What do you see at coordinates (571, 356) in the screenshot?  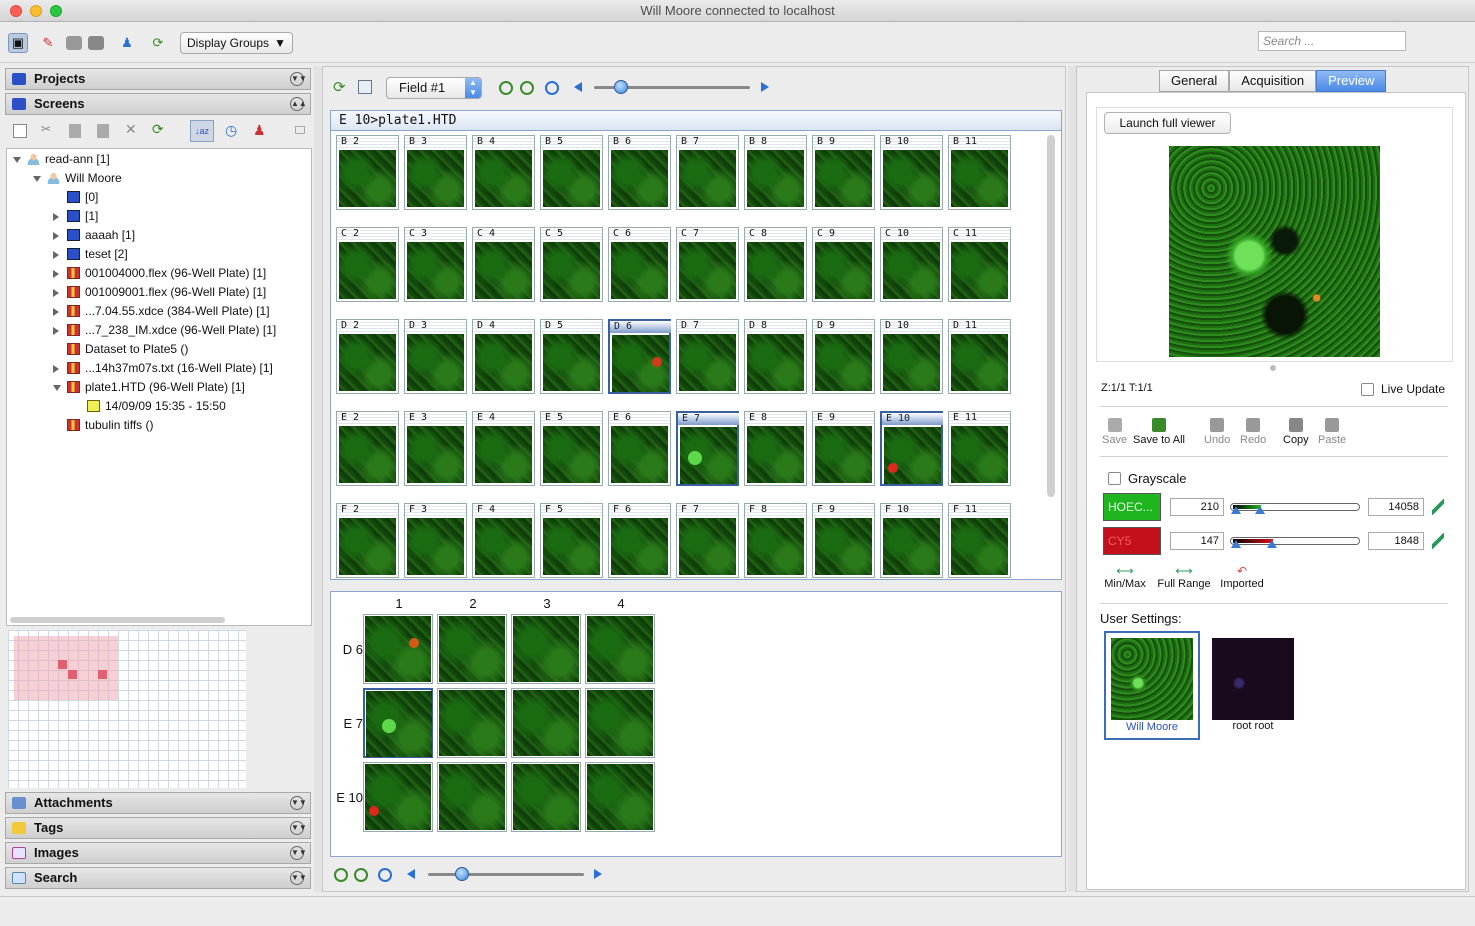 I see `plate-well: D 5` at bounding box center [571, 356].